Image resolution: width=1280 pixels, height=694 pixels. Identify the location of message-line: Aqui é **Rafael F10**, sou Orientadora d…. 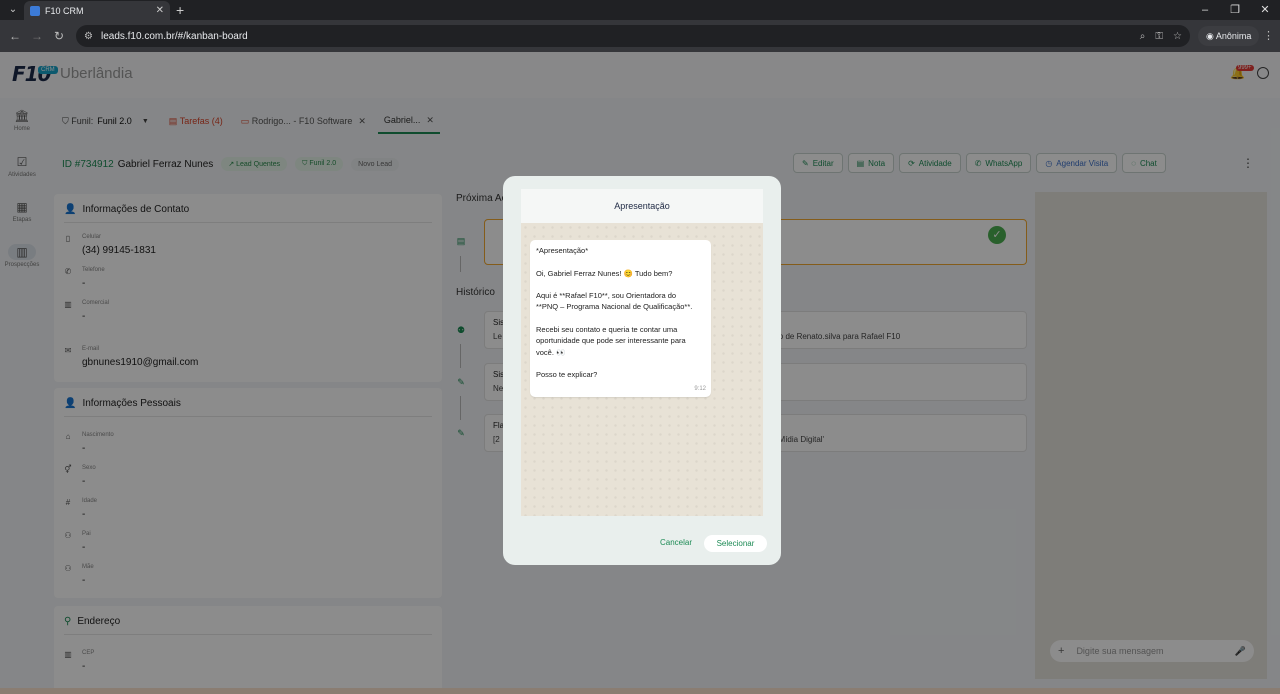
(606, 296).